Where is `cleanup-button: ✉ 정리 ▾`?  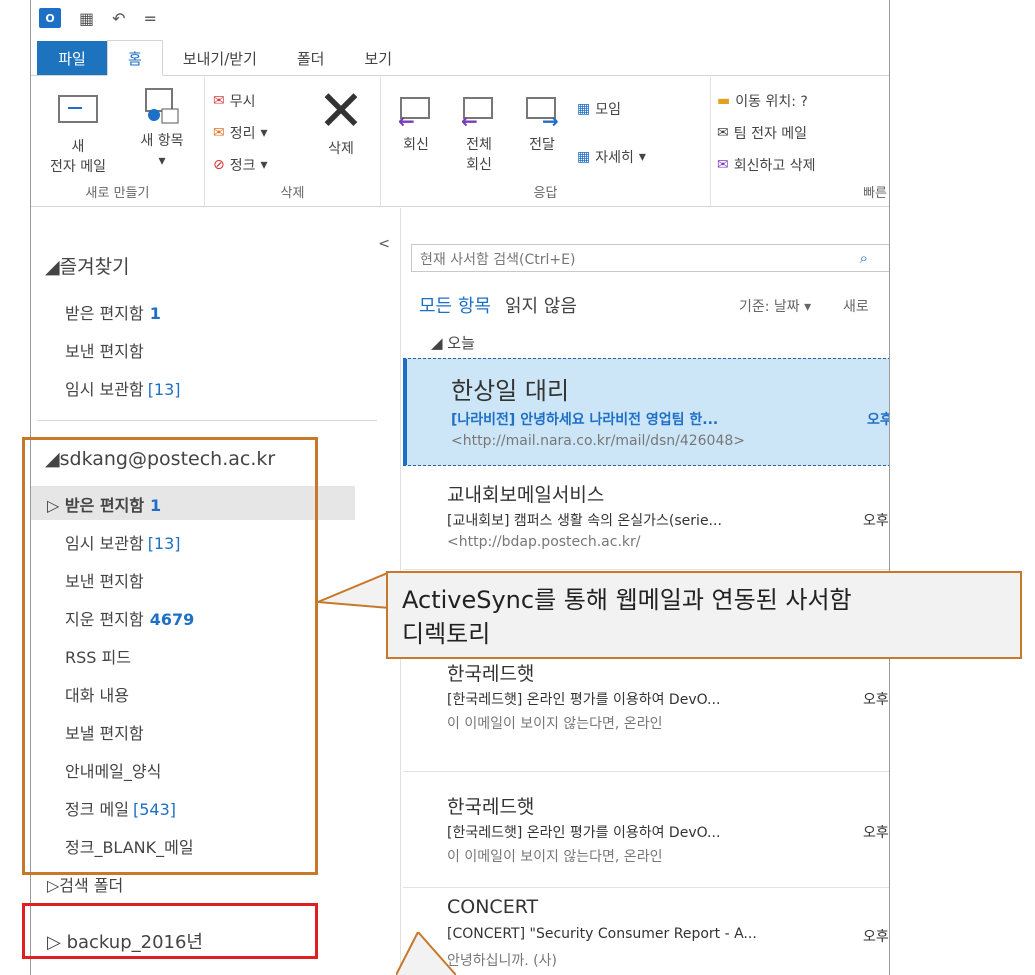 cleanup-button: ✉ 정리 ▾ is located at coordinates (240, 133).